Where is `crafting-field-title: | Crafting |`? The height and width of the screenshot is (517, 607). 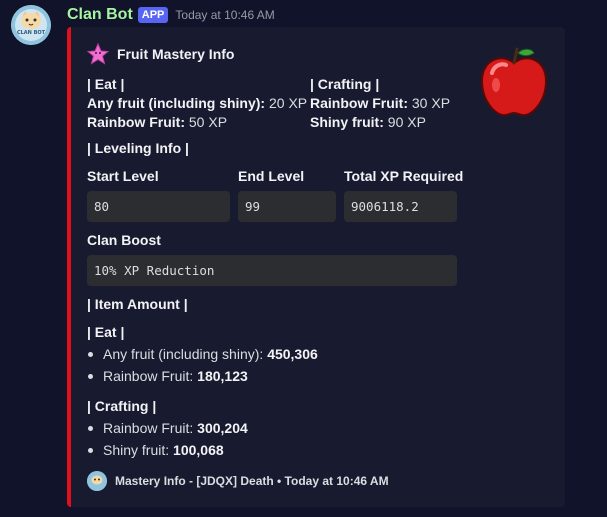
crafting-field-title: | Crafting | is located at coordinates (345, 84).